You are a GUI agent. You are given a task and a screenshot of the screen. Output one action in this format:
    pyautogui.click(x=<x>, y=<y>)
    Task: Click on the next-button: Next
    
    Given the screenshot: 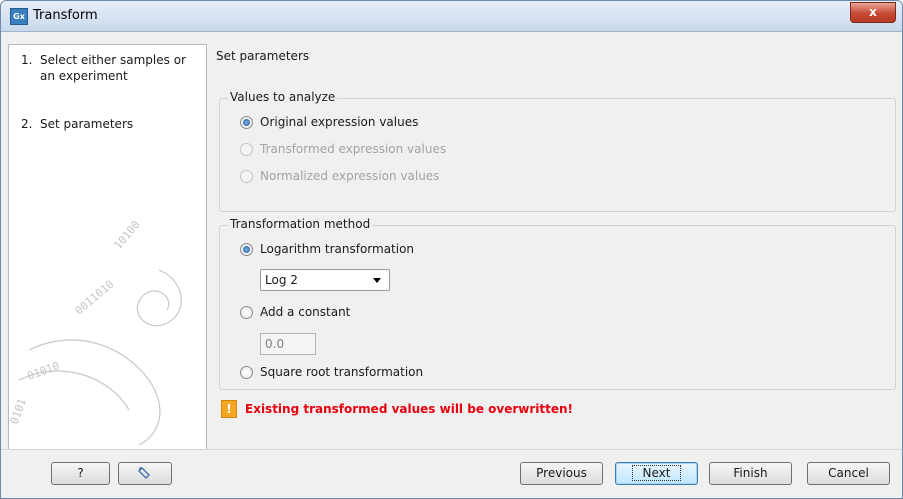 What is the action you would take?
    pyautogui.click(x=656, y=473)
    